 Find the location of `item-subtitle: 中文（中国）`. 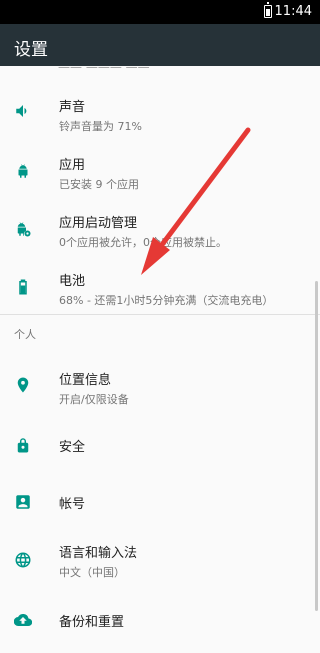

item-subtitle: 中文（中国） is located at coordinates (92, 572).